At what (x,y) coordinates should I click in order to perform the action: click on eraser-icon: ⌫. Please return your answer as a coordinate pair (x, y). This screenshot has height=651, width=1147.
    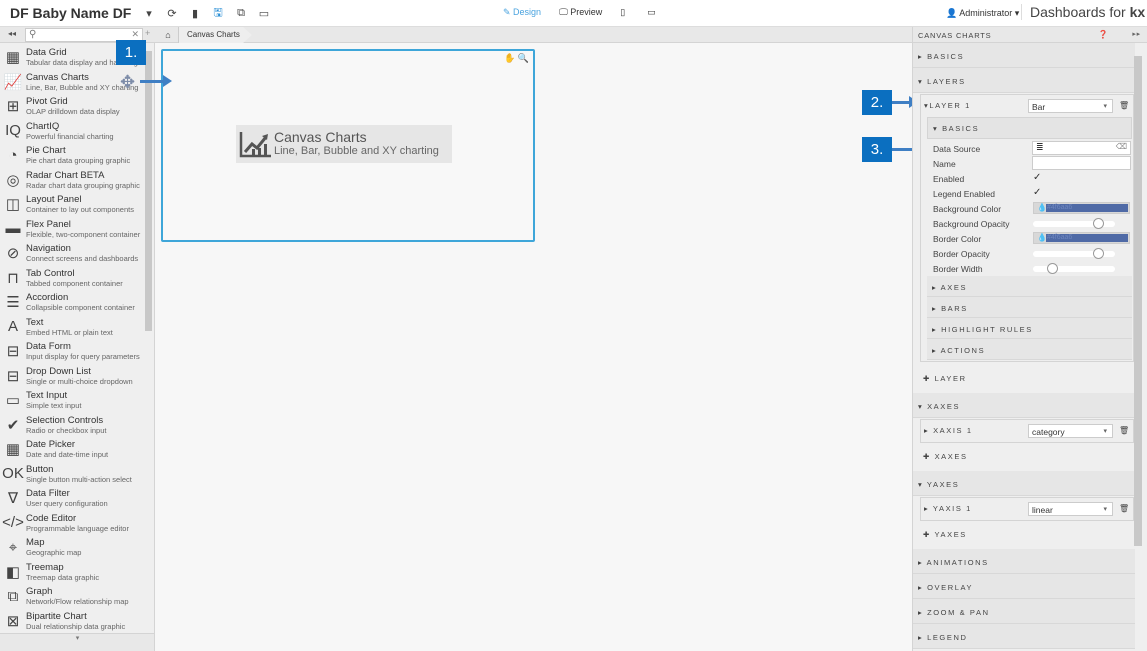
    Looking at the image, I should click on (1121, 146).